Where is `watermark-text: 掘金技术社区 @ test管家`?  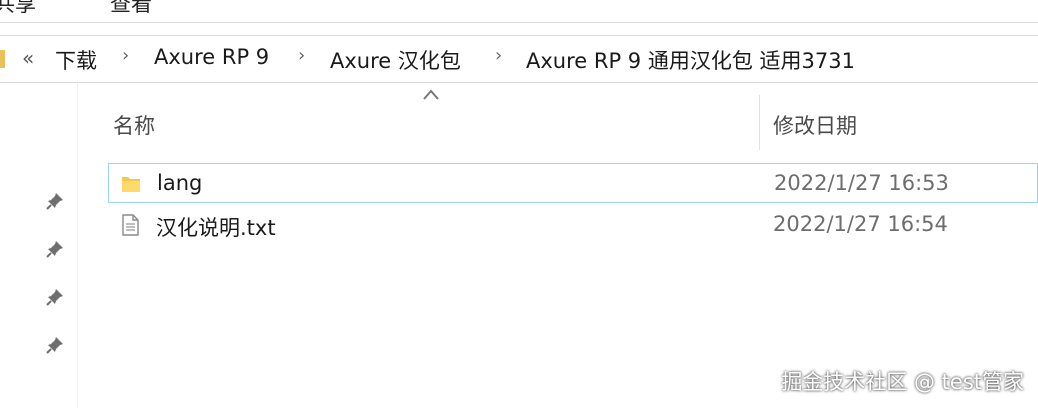
watermark-text: 掘金技术社区 @ test管家 is located at coordinates (902, 382).